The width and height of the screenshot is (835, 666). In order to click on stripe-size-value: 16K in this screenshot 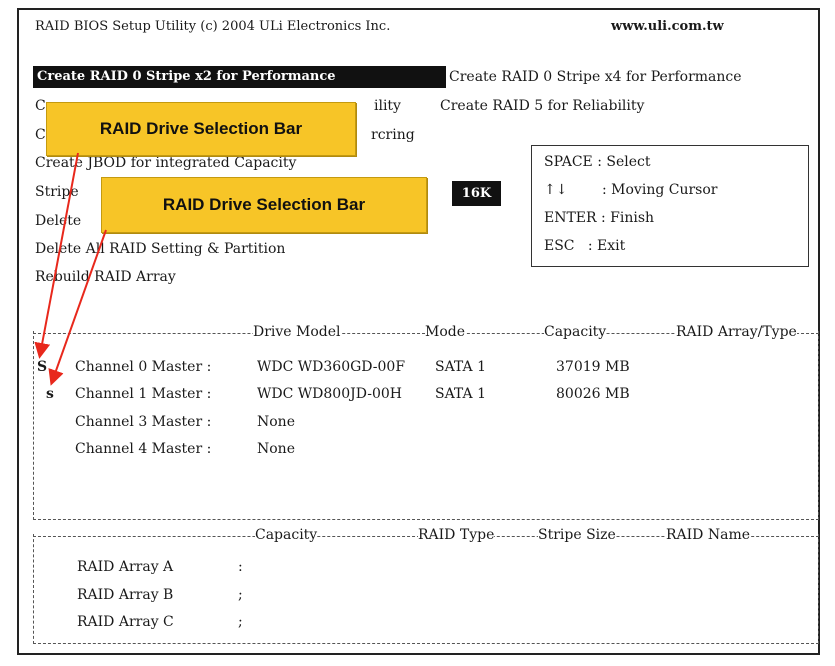, I will do `click(476, 193)`.